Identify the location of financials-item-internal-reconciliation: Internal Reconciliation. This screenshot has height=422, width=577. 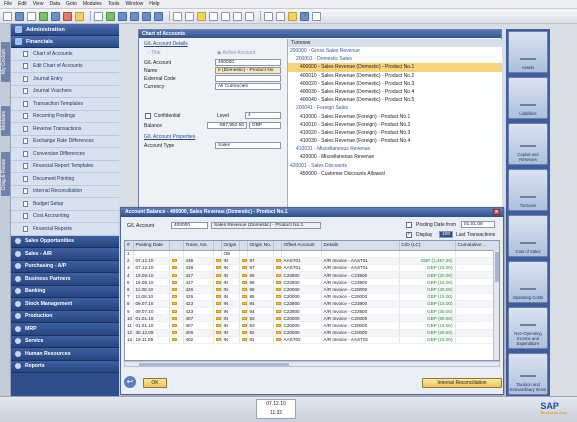
(65, 191).